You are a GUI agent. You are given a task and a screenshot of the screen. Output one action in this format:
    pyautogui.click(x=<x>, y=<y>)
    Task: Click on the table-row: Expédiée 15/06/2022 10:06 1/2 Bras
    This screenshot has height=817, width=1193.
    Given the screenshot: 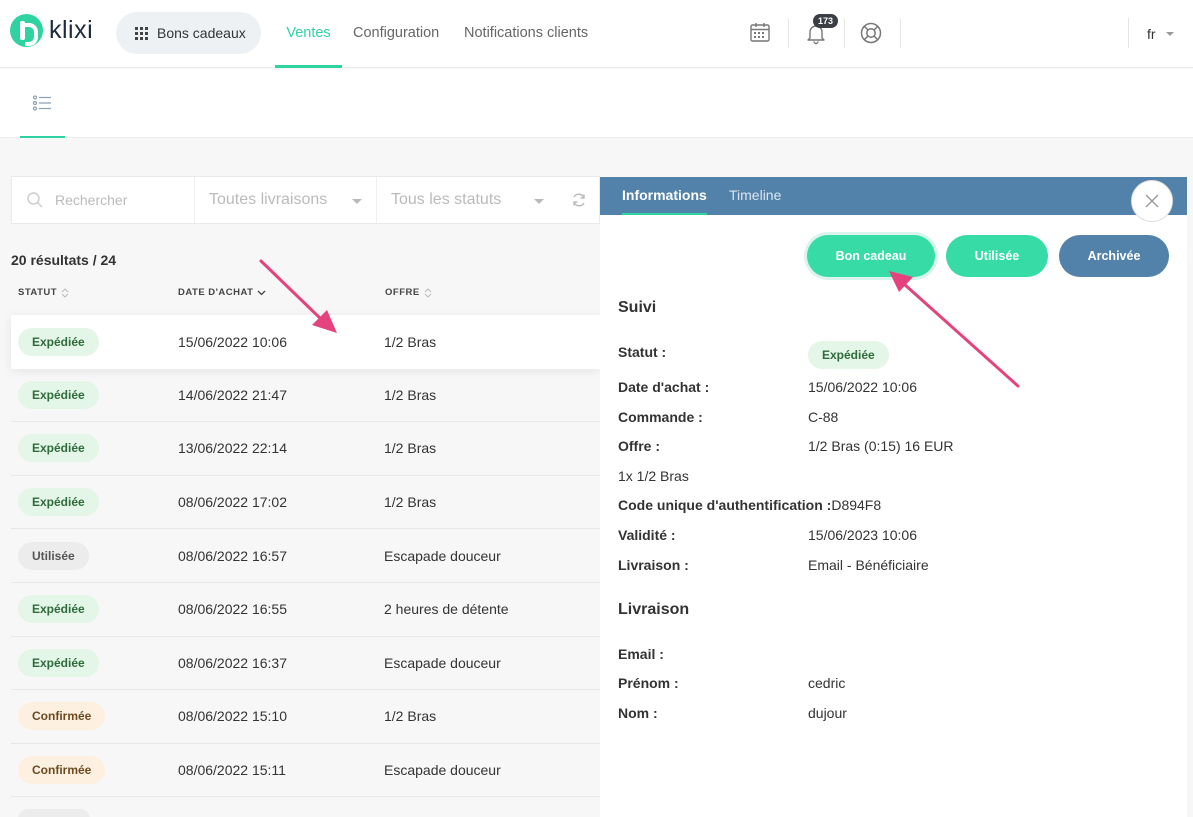 What is the action you would take?
    pyautogui.click(x=305, y=342)
    